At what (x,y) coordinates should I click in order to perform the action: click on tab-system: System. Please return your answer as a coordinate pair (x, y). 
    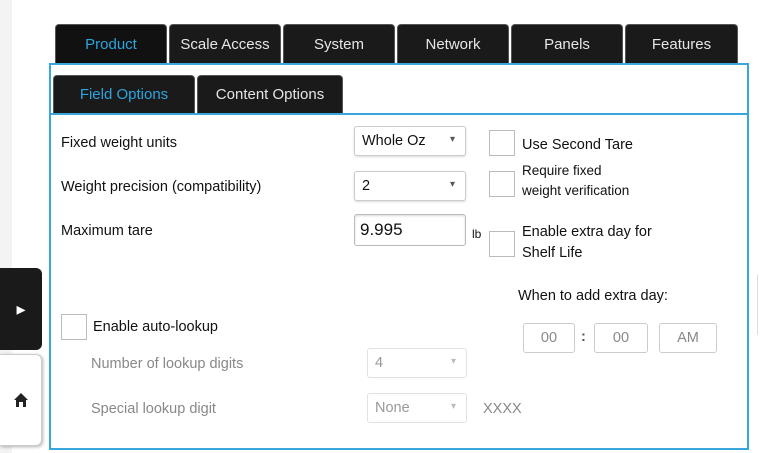
    Looking at the image, I should click on (339, 44).